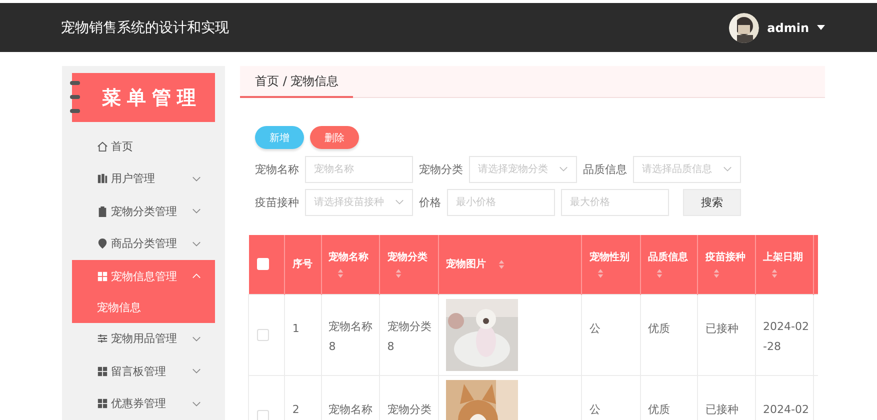 This screenshot has width=877, height=420. I want to click on filter-label: 宠物名称, so click(277, 169).